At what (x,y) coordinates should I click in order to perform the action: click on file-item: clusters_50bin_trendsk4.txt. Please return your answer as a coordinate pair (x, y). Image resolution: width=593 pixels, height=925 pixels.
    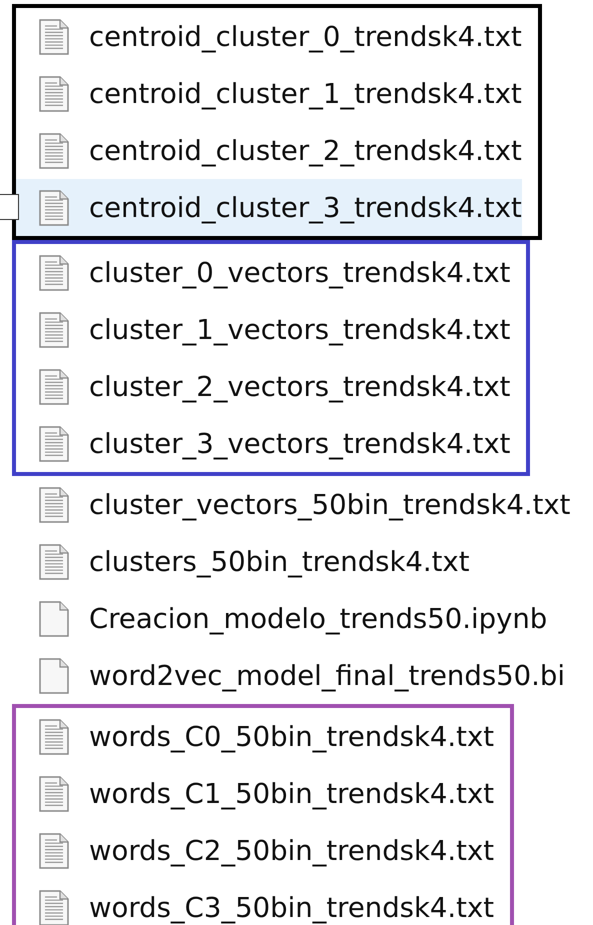
    Looking at the image, I should click on (287, 561).